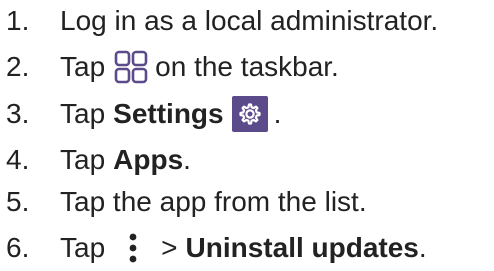  What do you see at coordinates (247, 66) in the screenshot?
I see `step-text-after: on the taskbar.` at bounding box center [247, 66].